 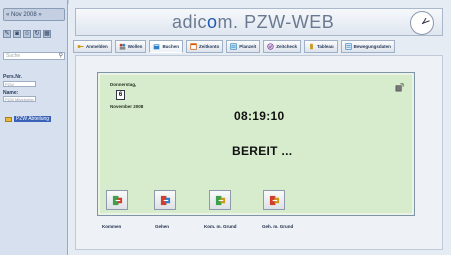 What do you see at coordinates (212, 22) in the screenshot?
I see `logo-accent: o` at bounding box center [212, 22].